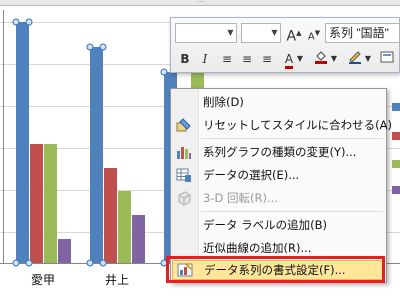  Describe the element at coordinates (184, 125) in the screenshot. I see `reset-style-icon` at that location.